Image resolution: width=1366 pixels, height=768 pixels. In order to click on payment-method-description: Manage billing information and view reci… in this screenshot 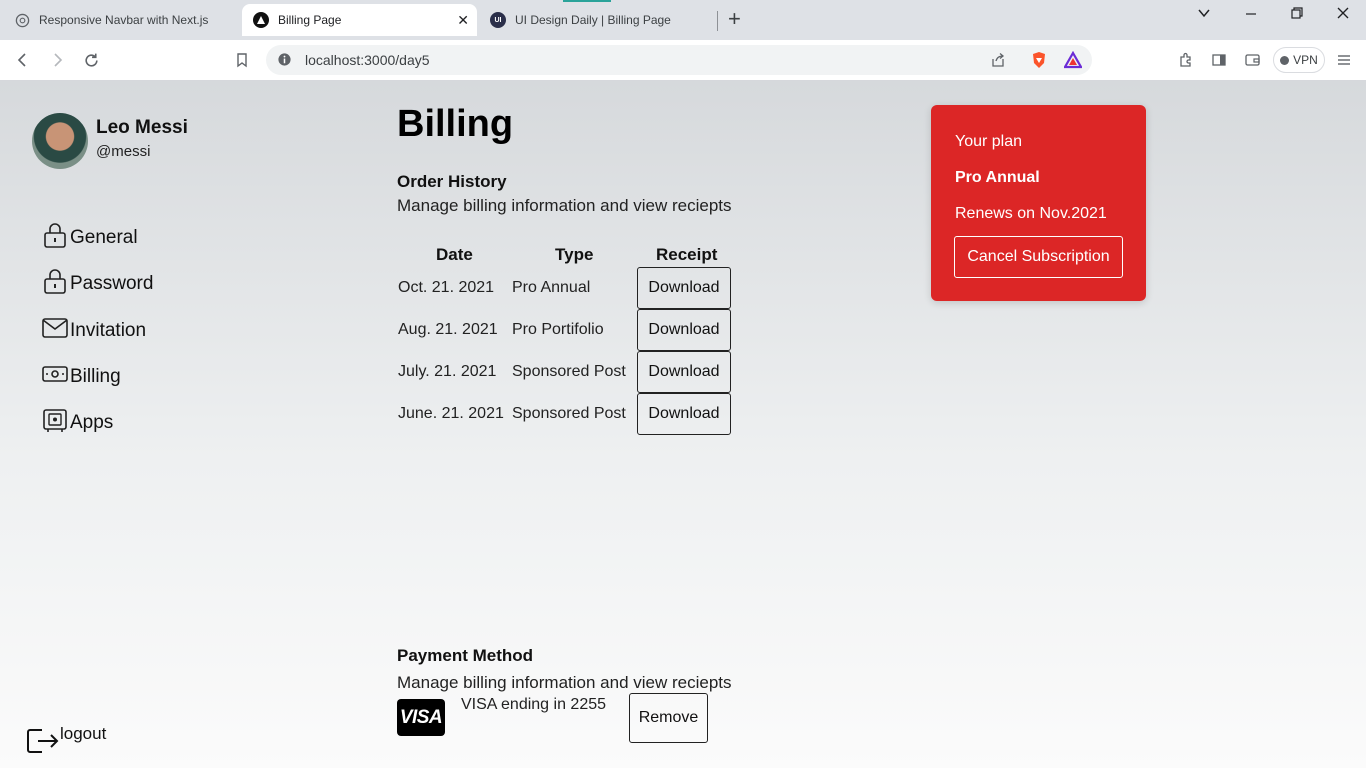, I will do `click(564, 682)`.